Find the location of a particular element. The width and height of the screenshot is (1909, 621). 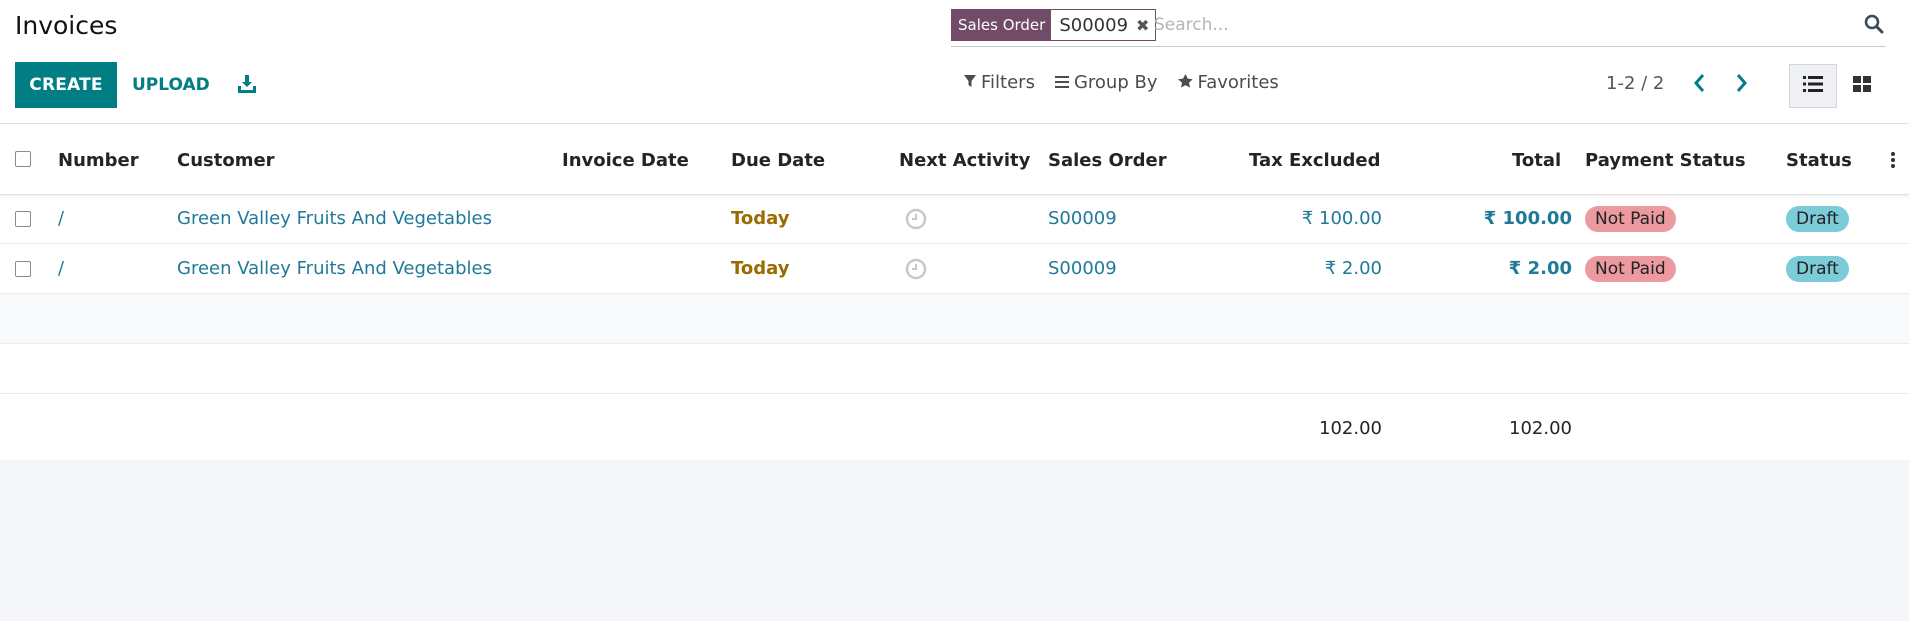

group-by-label: Group By is located at coordinates (1115, 82).